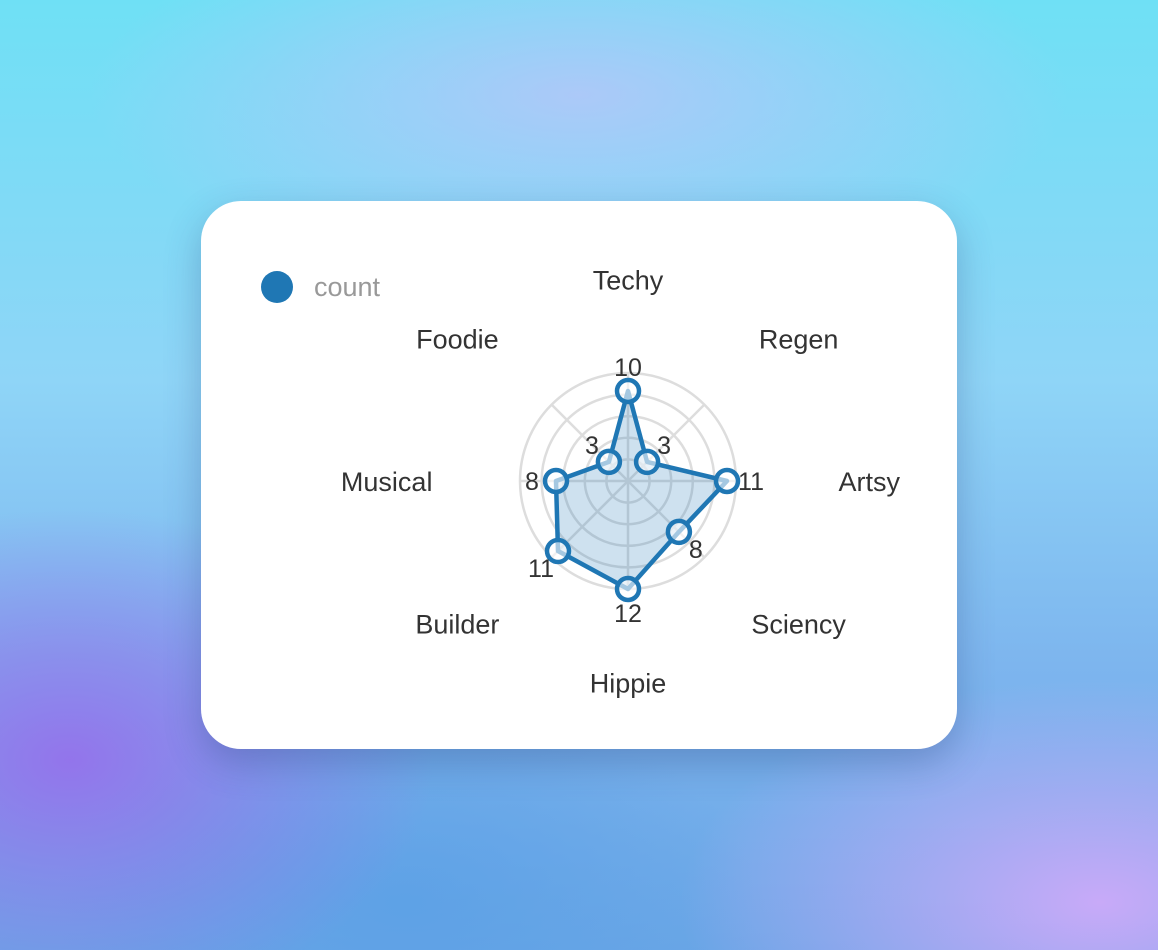  What do you see at coordinates (628, 614) in the screenshot?
I see `value-label-hippie: 12` at bounding box center [628, 614].